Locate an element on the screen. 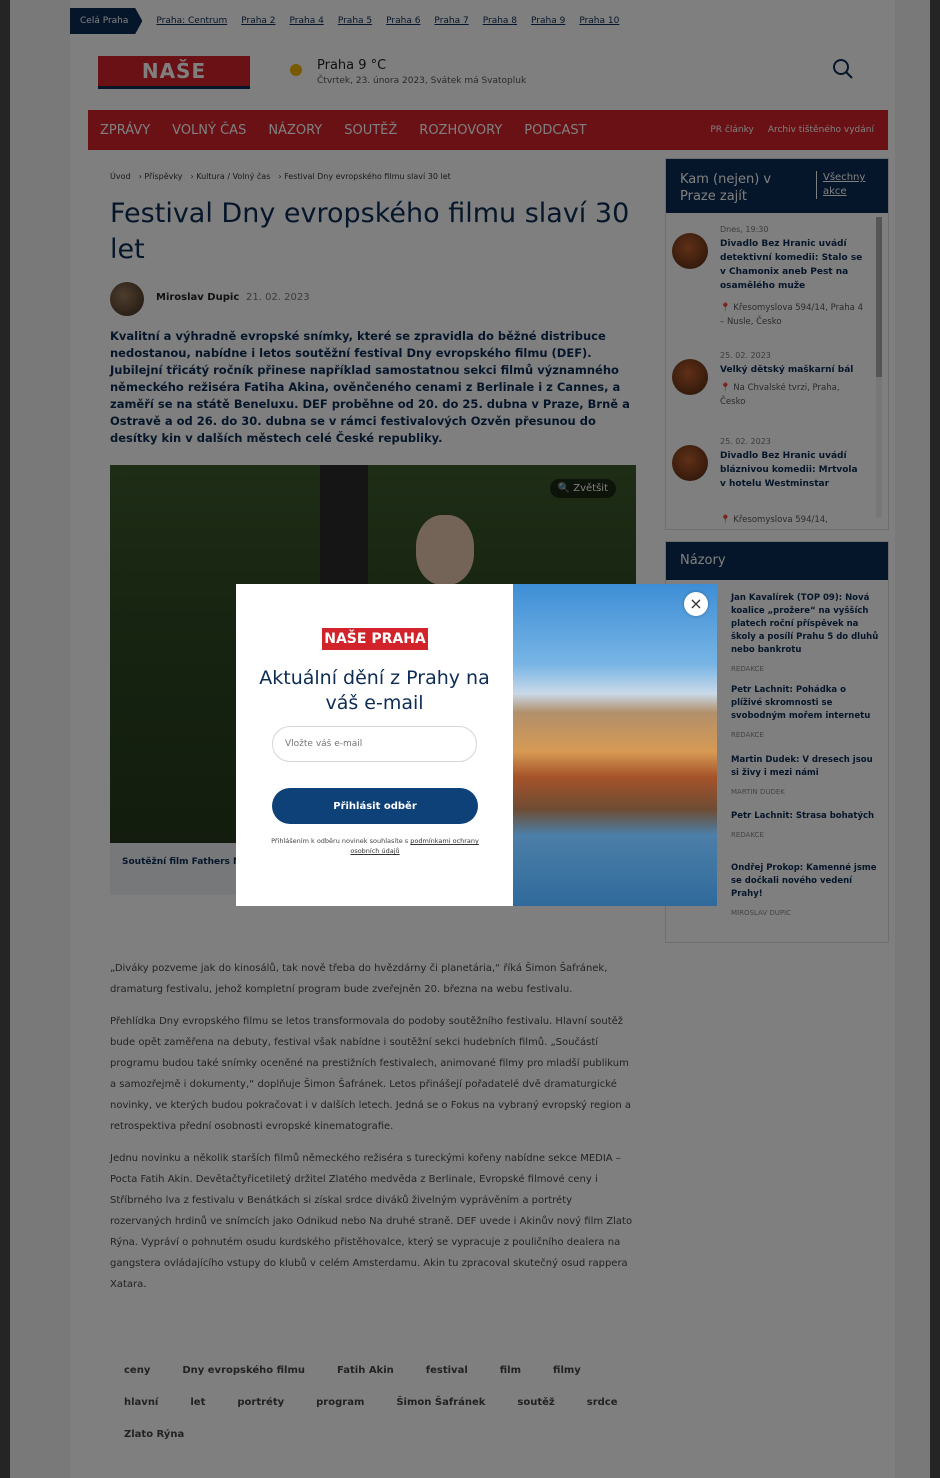 This screenshot has width=940, height=1478. modal-prague-image is located at coordinates (615, 745).